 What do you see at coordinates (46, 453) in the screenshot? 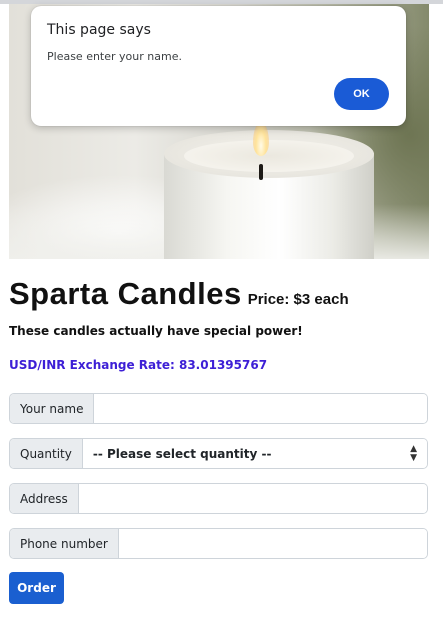
I see `quantity-label: Quantity` at bounding box center [46, 453].